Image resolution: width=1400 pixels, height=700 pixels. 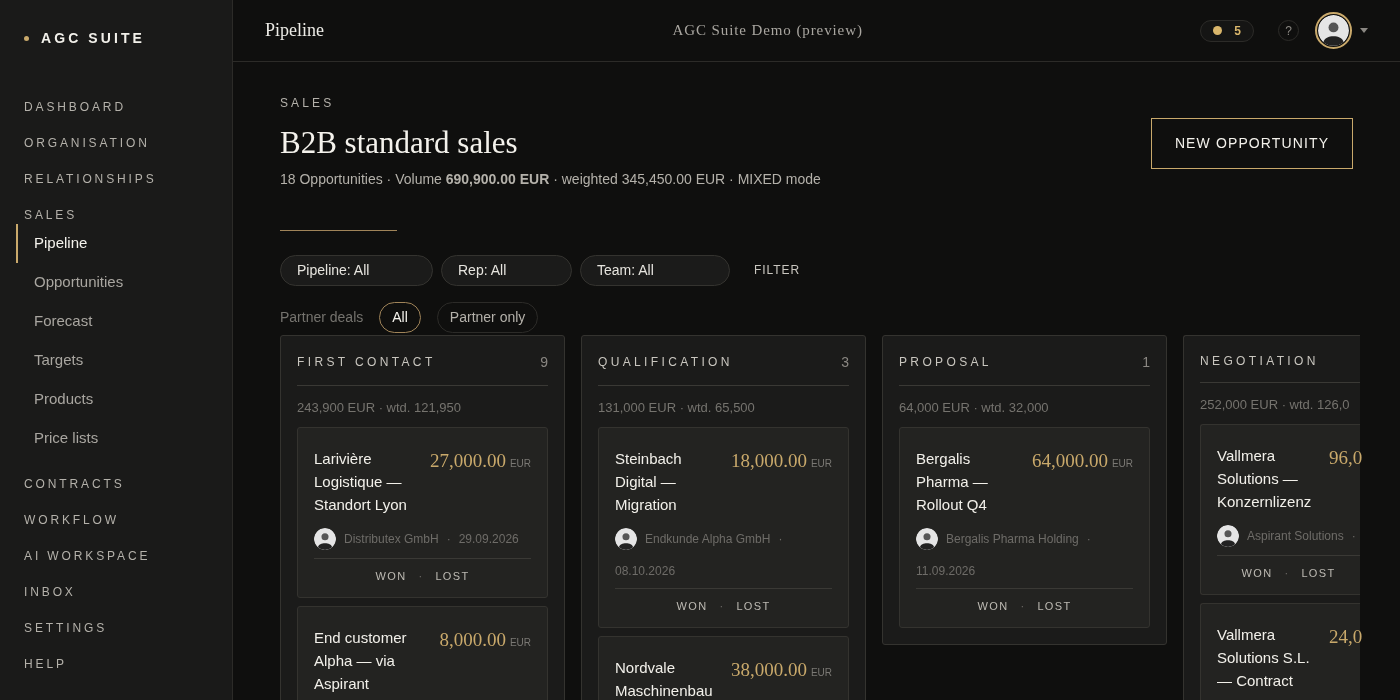 What do you see at coordinates (1146, 362) in the screenshot?
I see `column-count: 1` at bounding box center [1146, 362].